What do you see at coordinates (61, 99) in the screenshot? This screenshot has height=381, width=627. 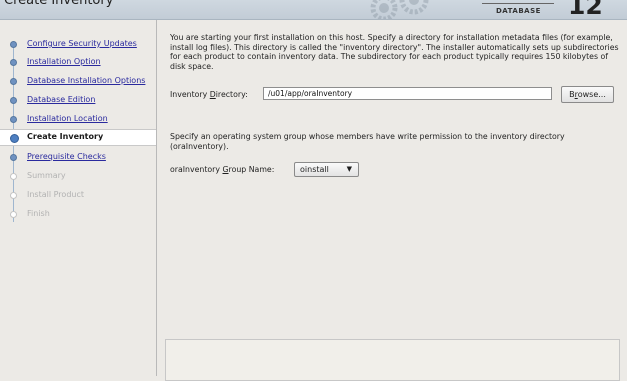 I see `sidebar-item-label: Database Edition` at bounding box center [61, 99].